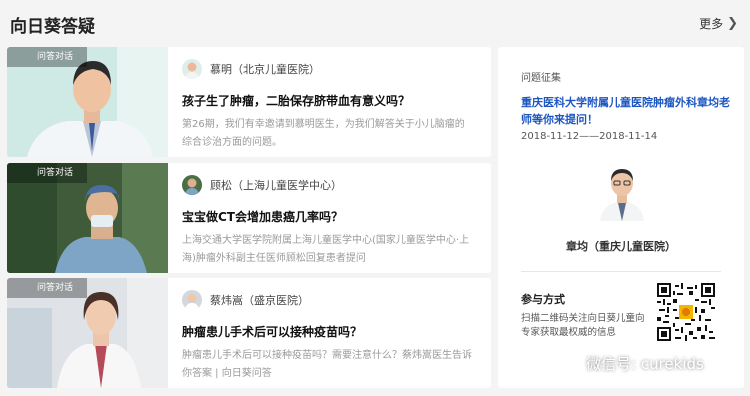  Describe the element at coordinates (323, 133) in the screenshot. I see `question-summary: 第26期，我们有幸邀请到慕明医生，为我们解答关于小儿脑瘤的综合诊治方面的问题。` at that location.